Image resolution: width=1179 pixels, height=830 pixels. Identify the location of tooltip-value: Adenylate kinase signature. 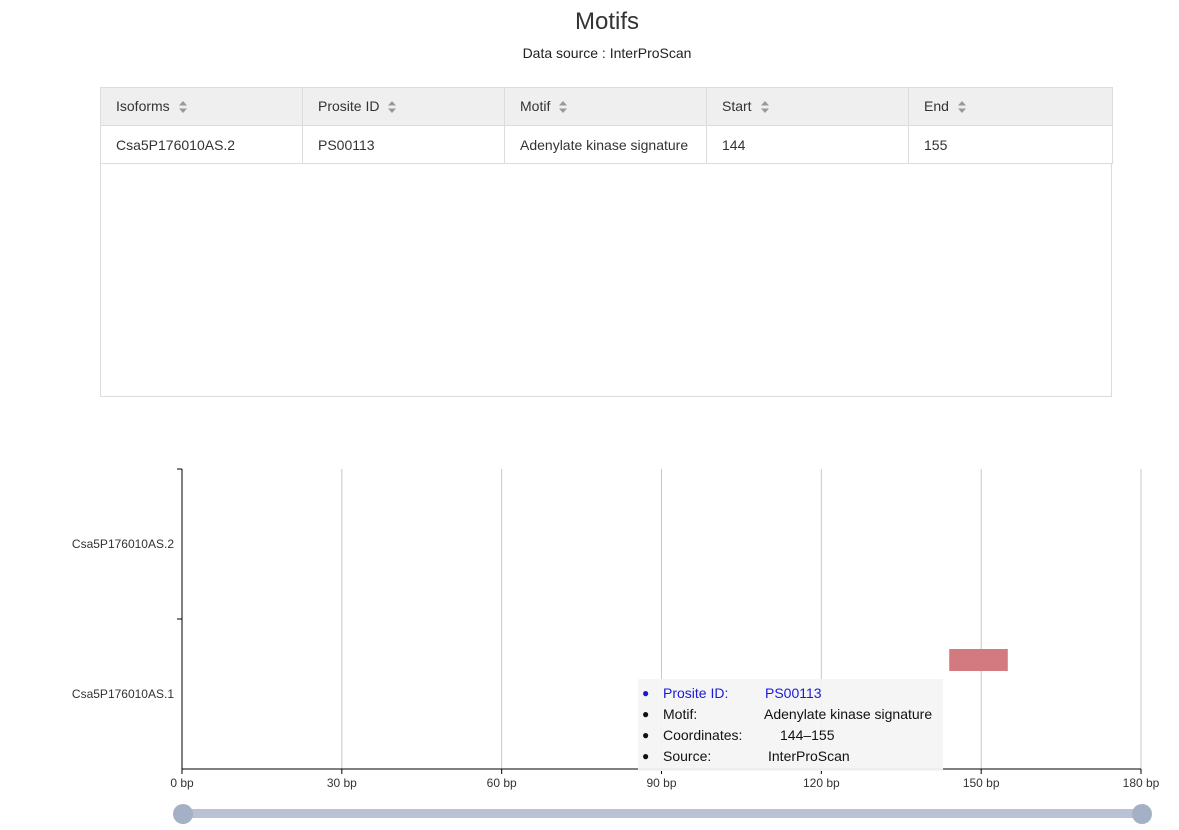
(848, 714).